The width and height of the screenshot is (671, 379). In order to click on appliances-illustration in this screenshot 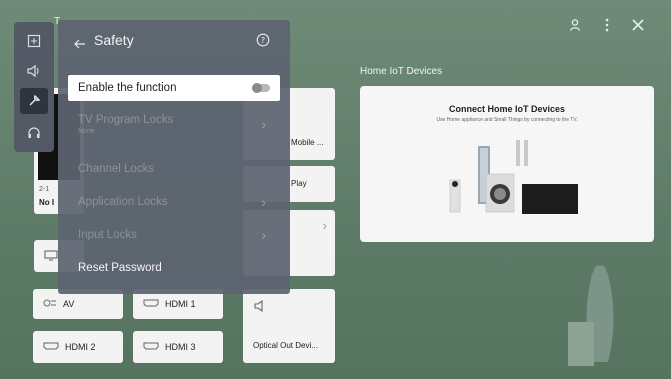, I will do `click(513, 177)`.